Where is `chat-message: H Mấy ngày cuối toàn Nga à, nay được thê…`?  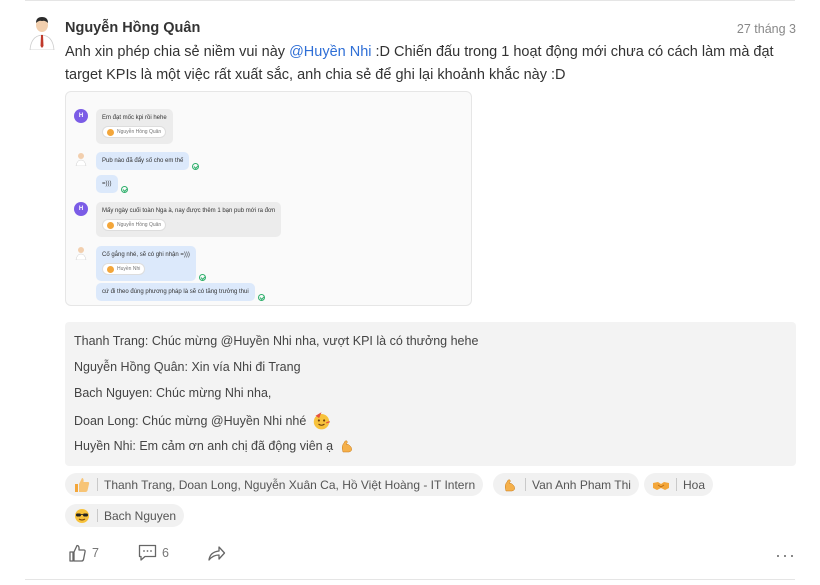 chat-message: H Mấy ngày cuối toàn Nga à, nay được thê… is located at coordinates (178, 219).